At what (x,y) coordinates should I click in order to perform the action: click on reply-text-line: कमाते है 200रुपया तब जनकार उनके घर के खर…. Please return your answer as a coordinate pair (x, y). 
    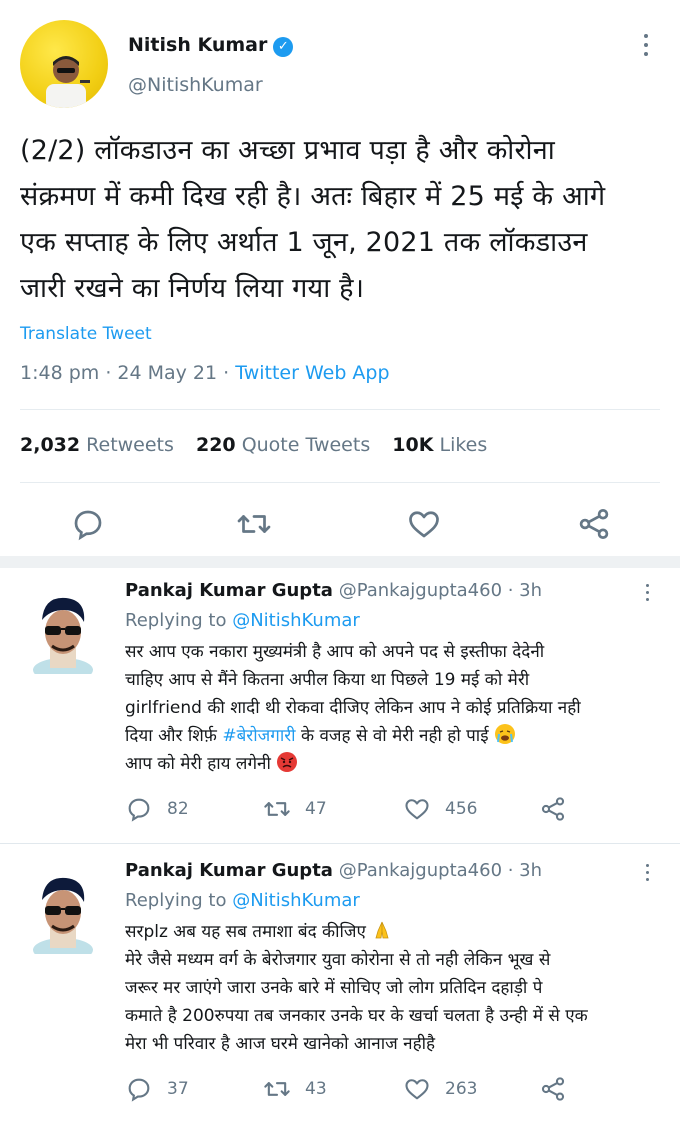
    Looking at the image, I should click on (356, 1016).